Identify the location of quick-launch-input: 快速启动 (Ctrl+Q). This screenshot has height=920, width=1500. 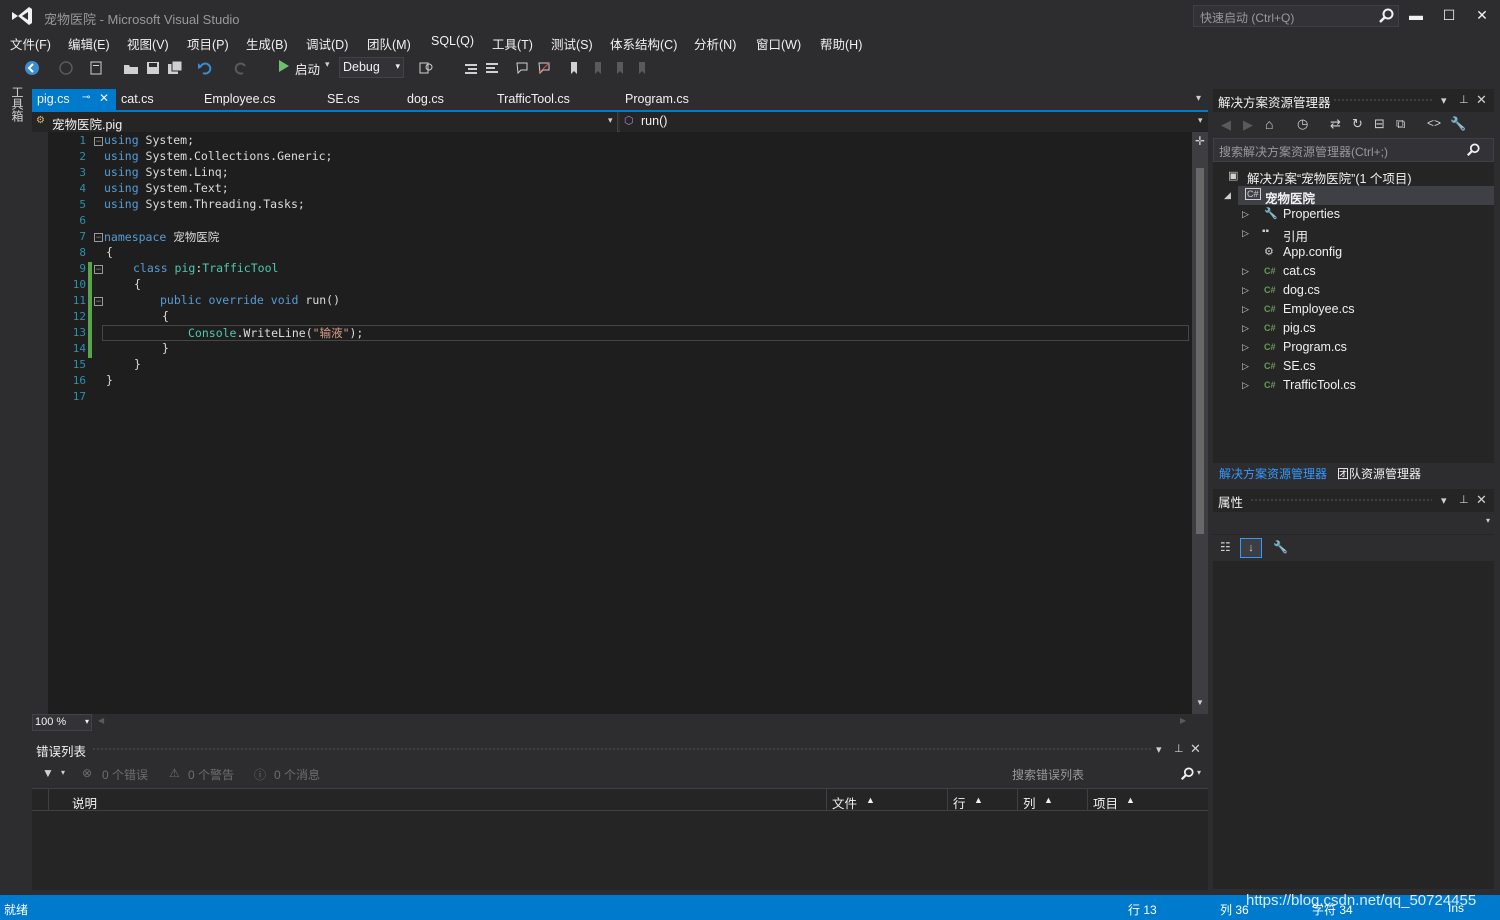
(1296, 16).